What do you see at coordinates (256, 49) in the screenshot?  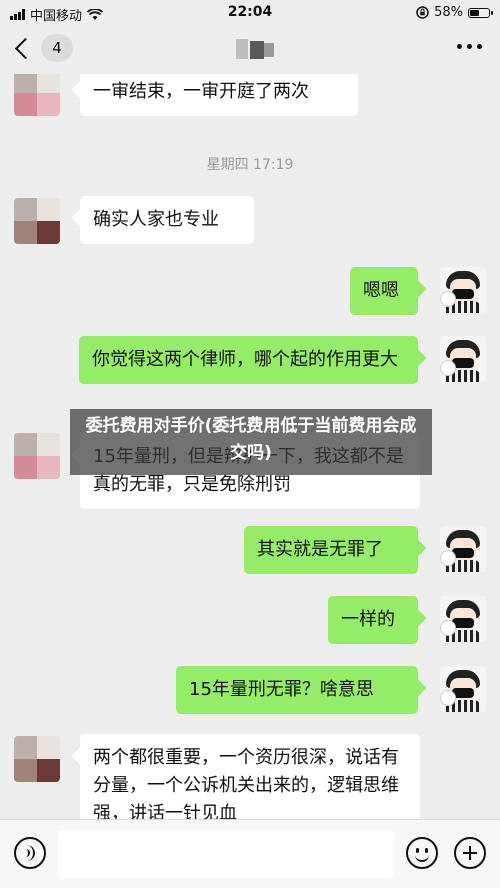 I see `contact-name-redacted` at bounding box center [256, 49].